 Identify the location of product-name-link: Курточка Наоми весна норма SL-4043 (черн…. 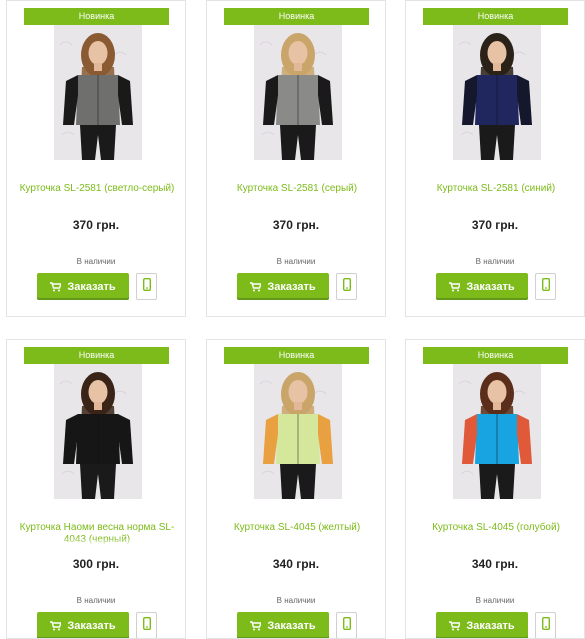
(97, 534).